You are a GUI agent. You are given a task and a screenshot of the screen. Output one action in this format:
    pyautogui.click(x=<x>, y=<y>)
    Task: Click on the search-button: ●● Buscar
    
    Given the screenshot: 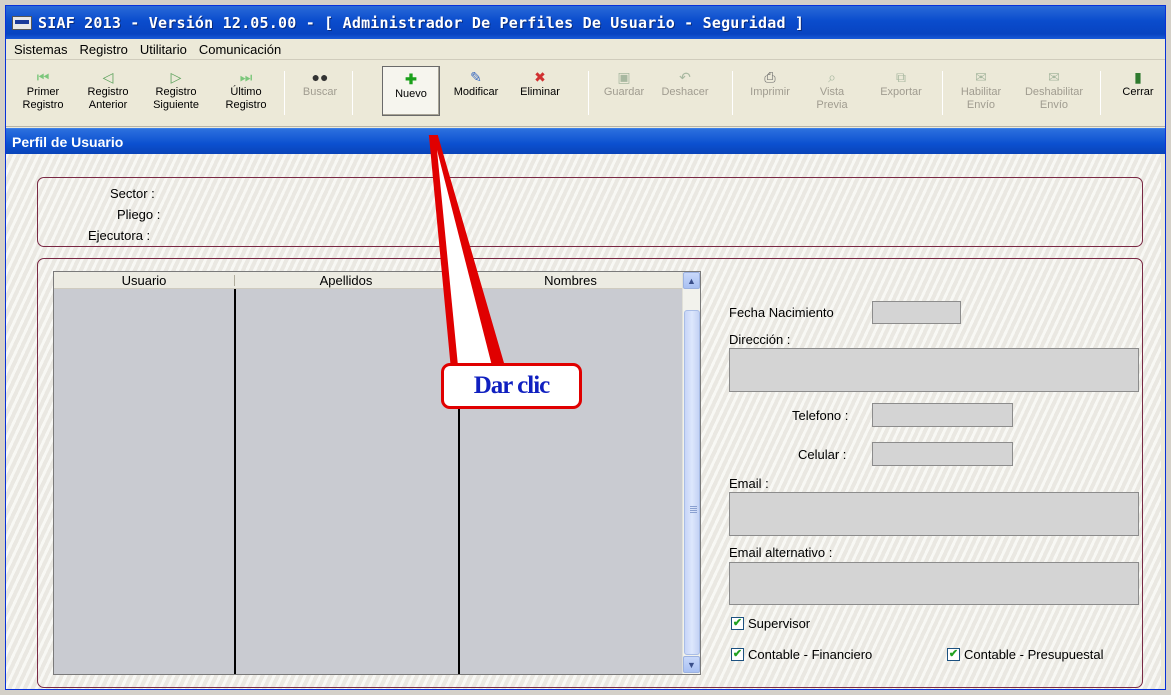 What is the action you would take?
    pyautogui.click(x=320, y=94)
    